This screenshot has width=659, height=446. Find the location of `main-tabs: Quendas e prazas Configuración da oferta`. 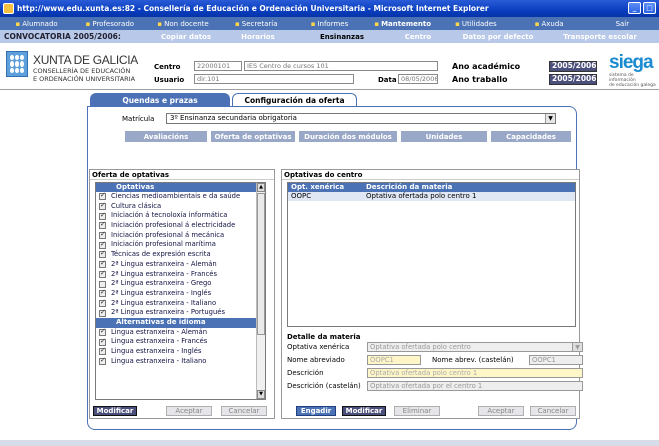

main-tabs: Quendas e prazas Configuración da oferta is located at coordinates (223, 100).